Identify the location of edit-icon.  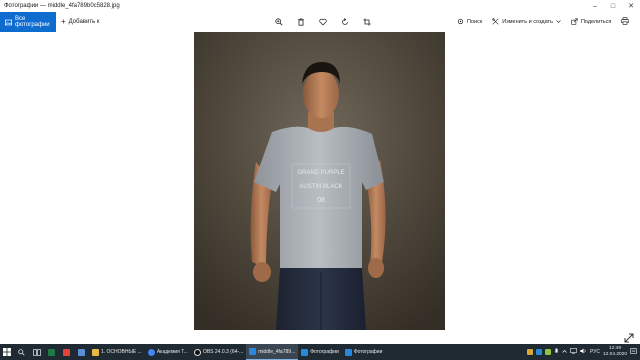
(495, 22).